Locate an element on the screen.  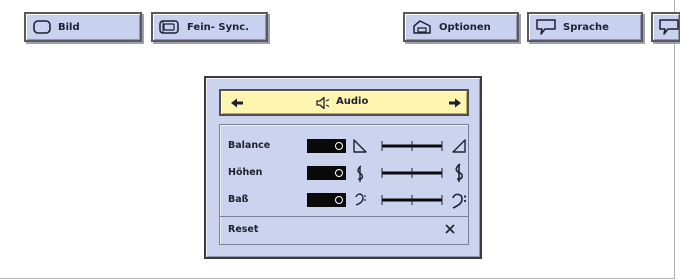
panel-divider is located at coordinates (344, 216).